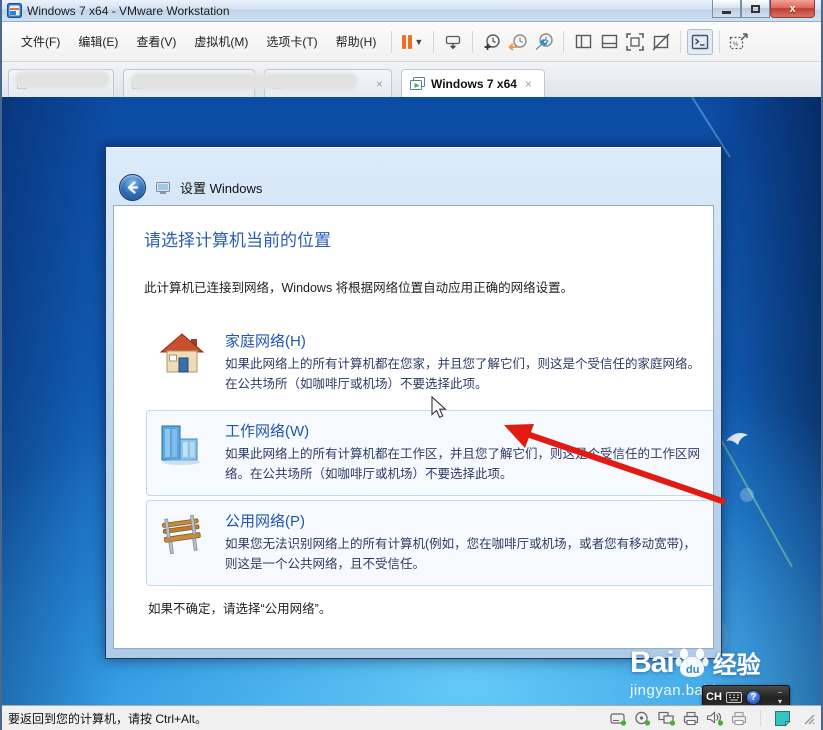 The image size is (823, 730). I want to click on maximize-icon, so click(755, 8).